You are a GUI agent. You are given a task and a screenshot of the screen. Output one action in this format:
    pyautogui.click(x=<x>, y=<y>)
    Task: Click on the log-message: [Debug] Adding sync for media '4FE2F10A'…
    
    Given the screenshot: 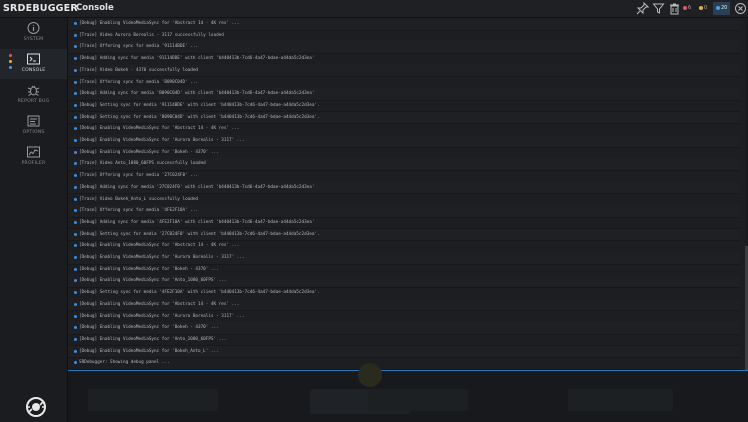 What is the action you would take?
    pyautogui.click(x=197, y=222)
    